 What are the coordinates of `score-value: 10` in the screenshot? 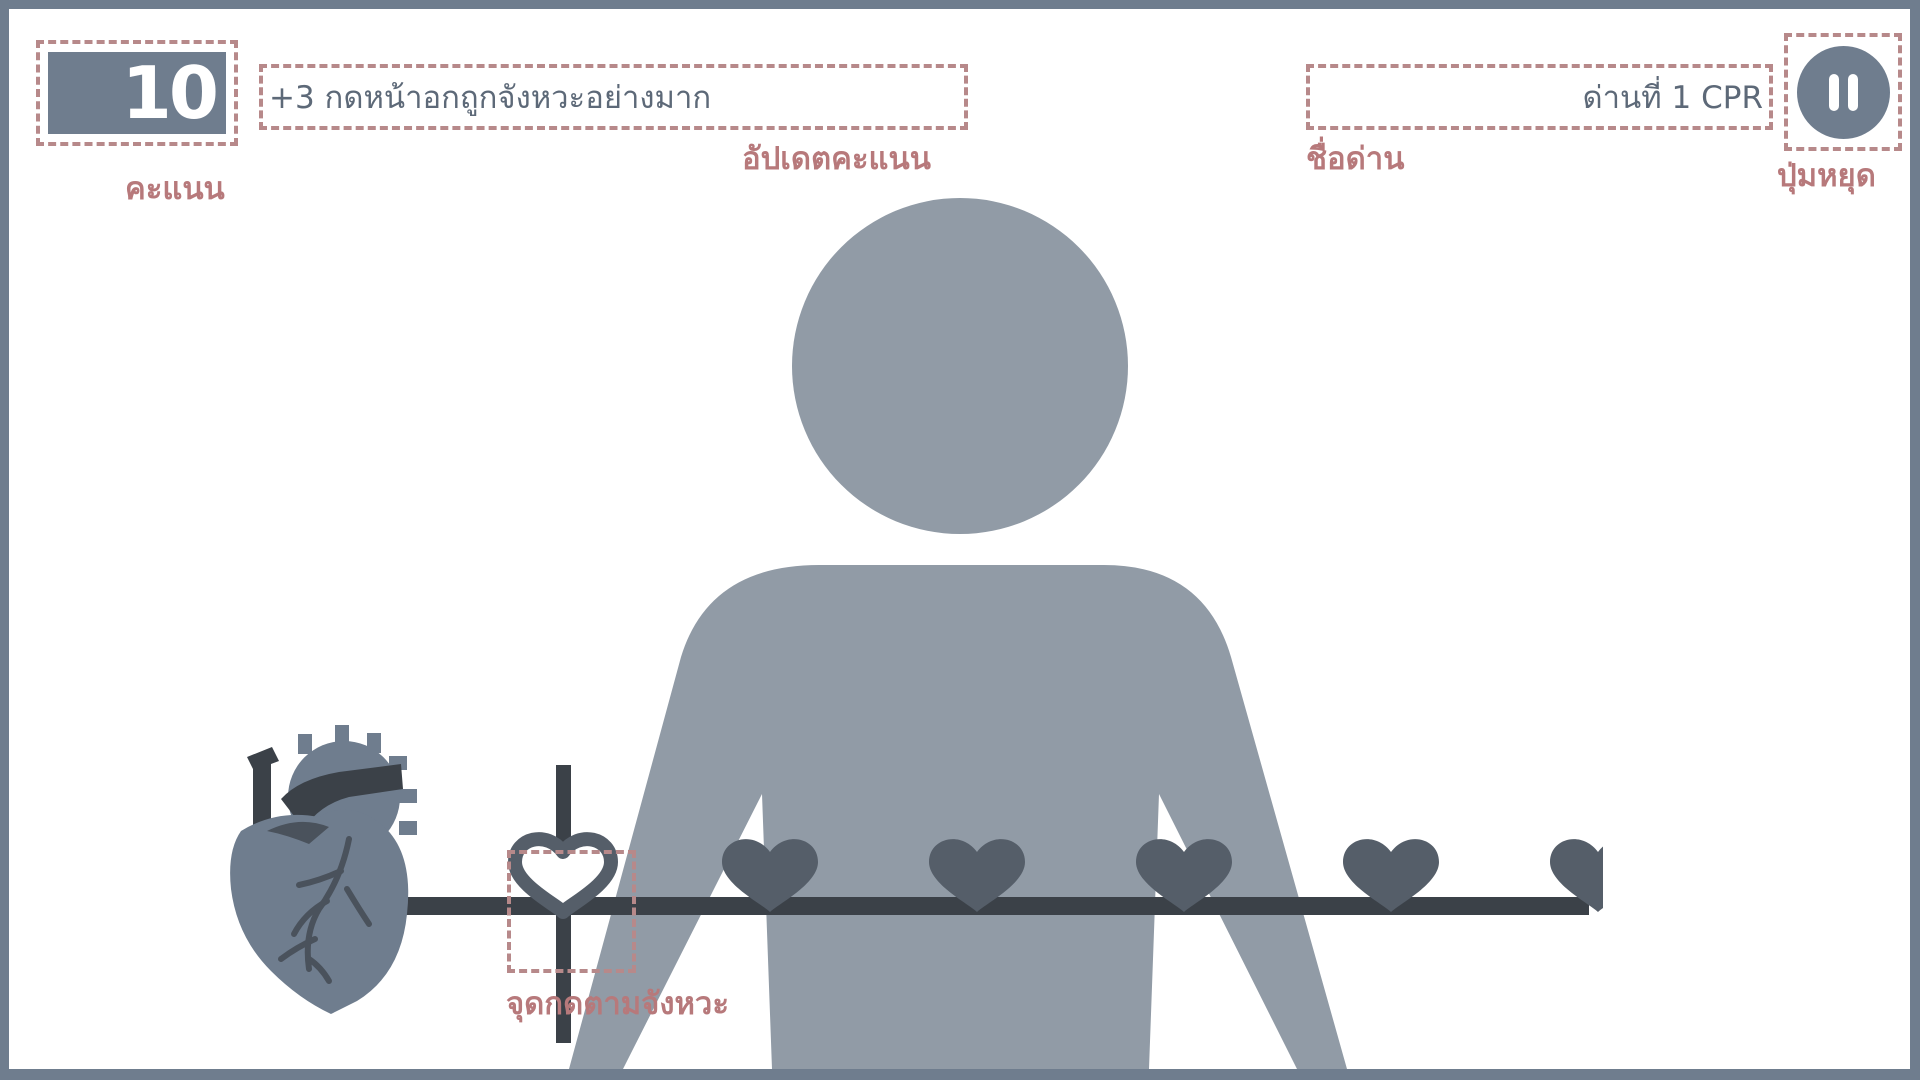 It's located at (137, 93).